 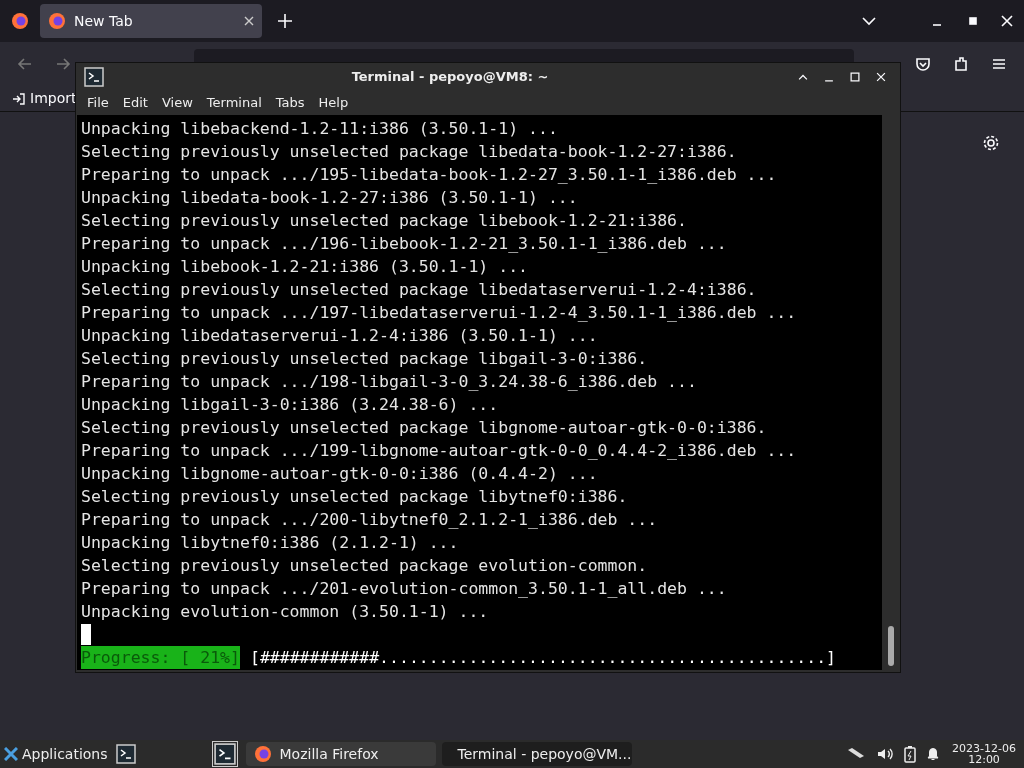 What do you see at coordinates (984, 754) in the screenshot?
I see `clock: 2023-12-06 12:00` at bounding box center [984, 754].